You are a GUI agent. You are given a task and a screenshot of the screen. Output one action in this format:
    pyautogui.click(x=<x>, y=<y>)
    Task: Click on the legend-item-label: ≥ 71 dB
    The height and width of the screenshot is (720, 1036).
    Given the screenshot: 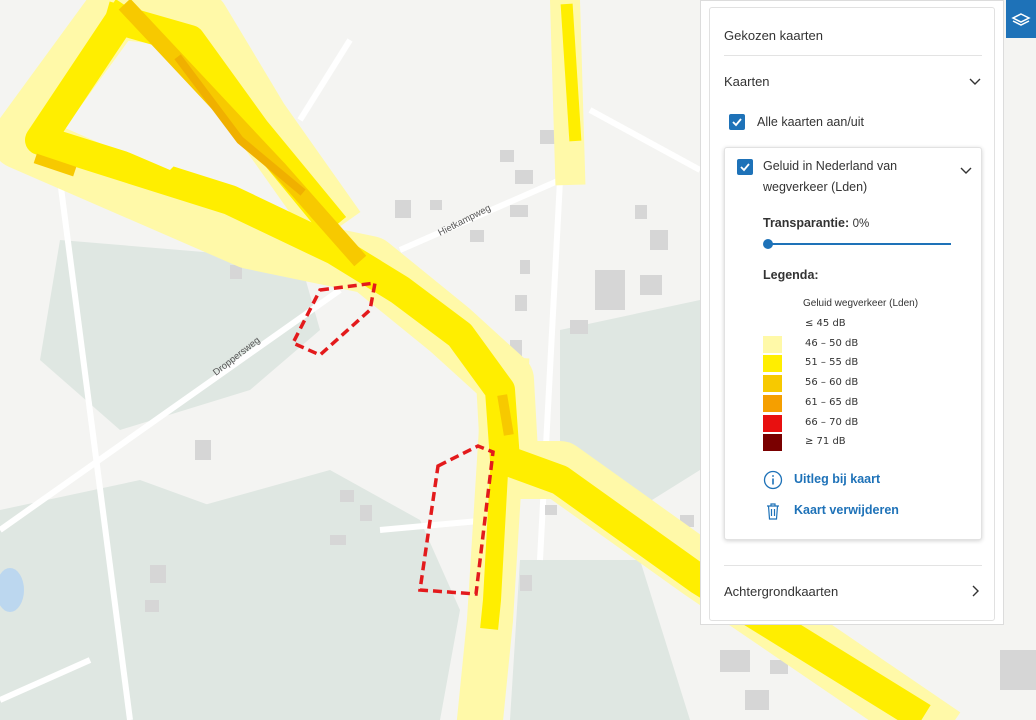 What is the action you would take?
    pyautogui.click(x=825, y=442)
    